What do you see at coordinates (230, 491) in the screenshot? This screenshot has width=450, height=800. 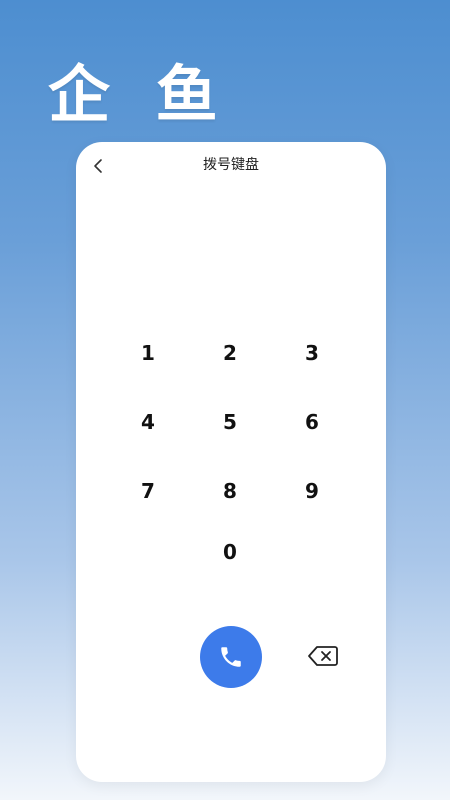 I see `dial-key-8: 8` at bounding box center [230, 491].